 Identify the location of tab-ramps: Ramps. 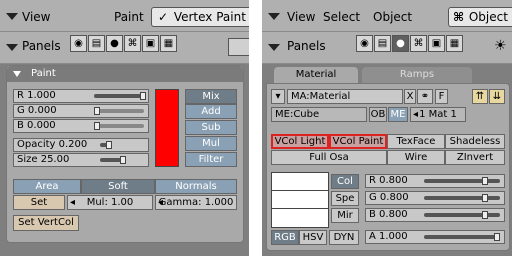
(417, 75).